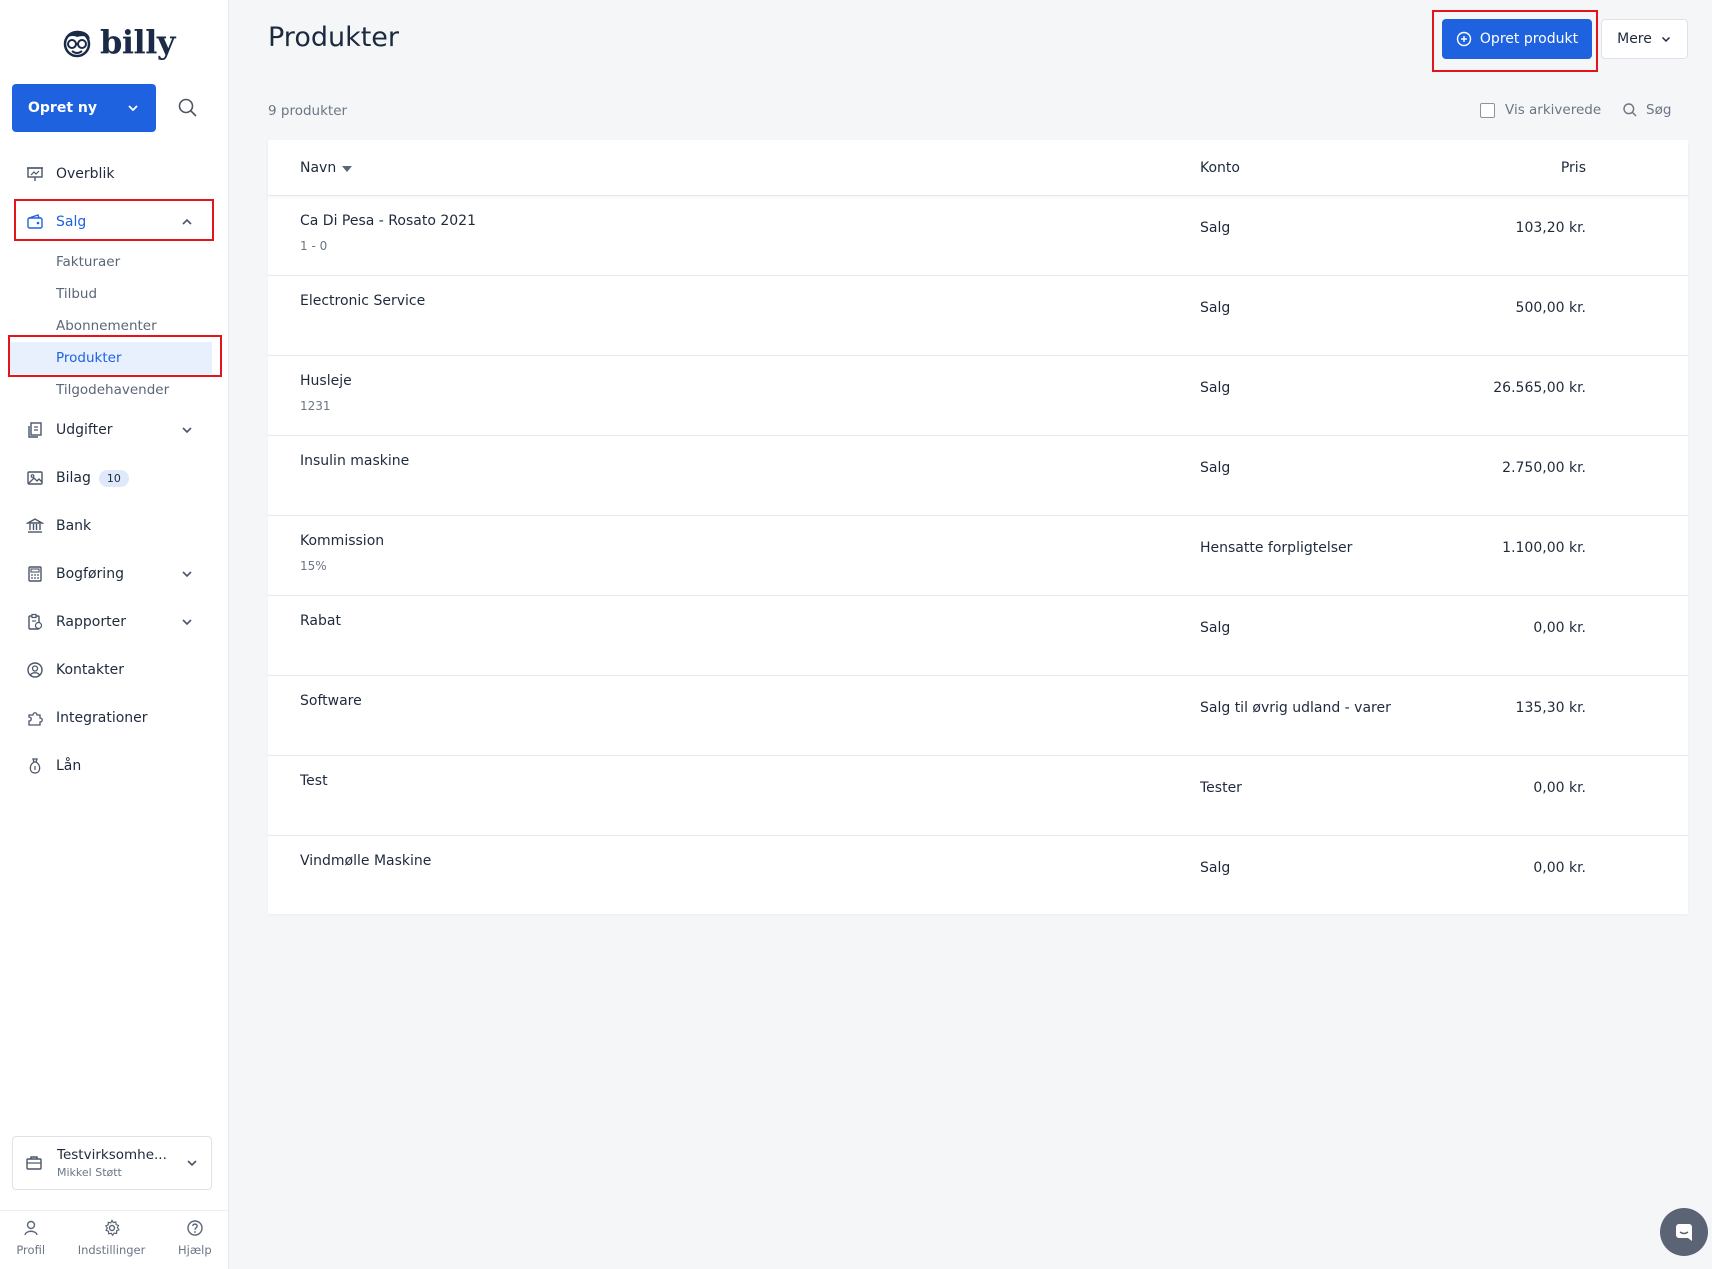  What do you see at coordinates (114, 262) in the screenshot?
I see `subnav-item-fakturaer: Fakturaer` at bounding box center [114, 262].